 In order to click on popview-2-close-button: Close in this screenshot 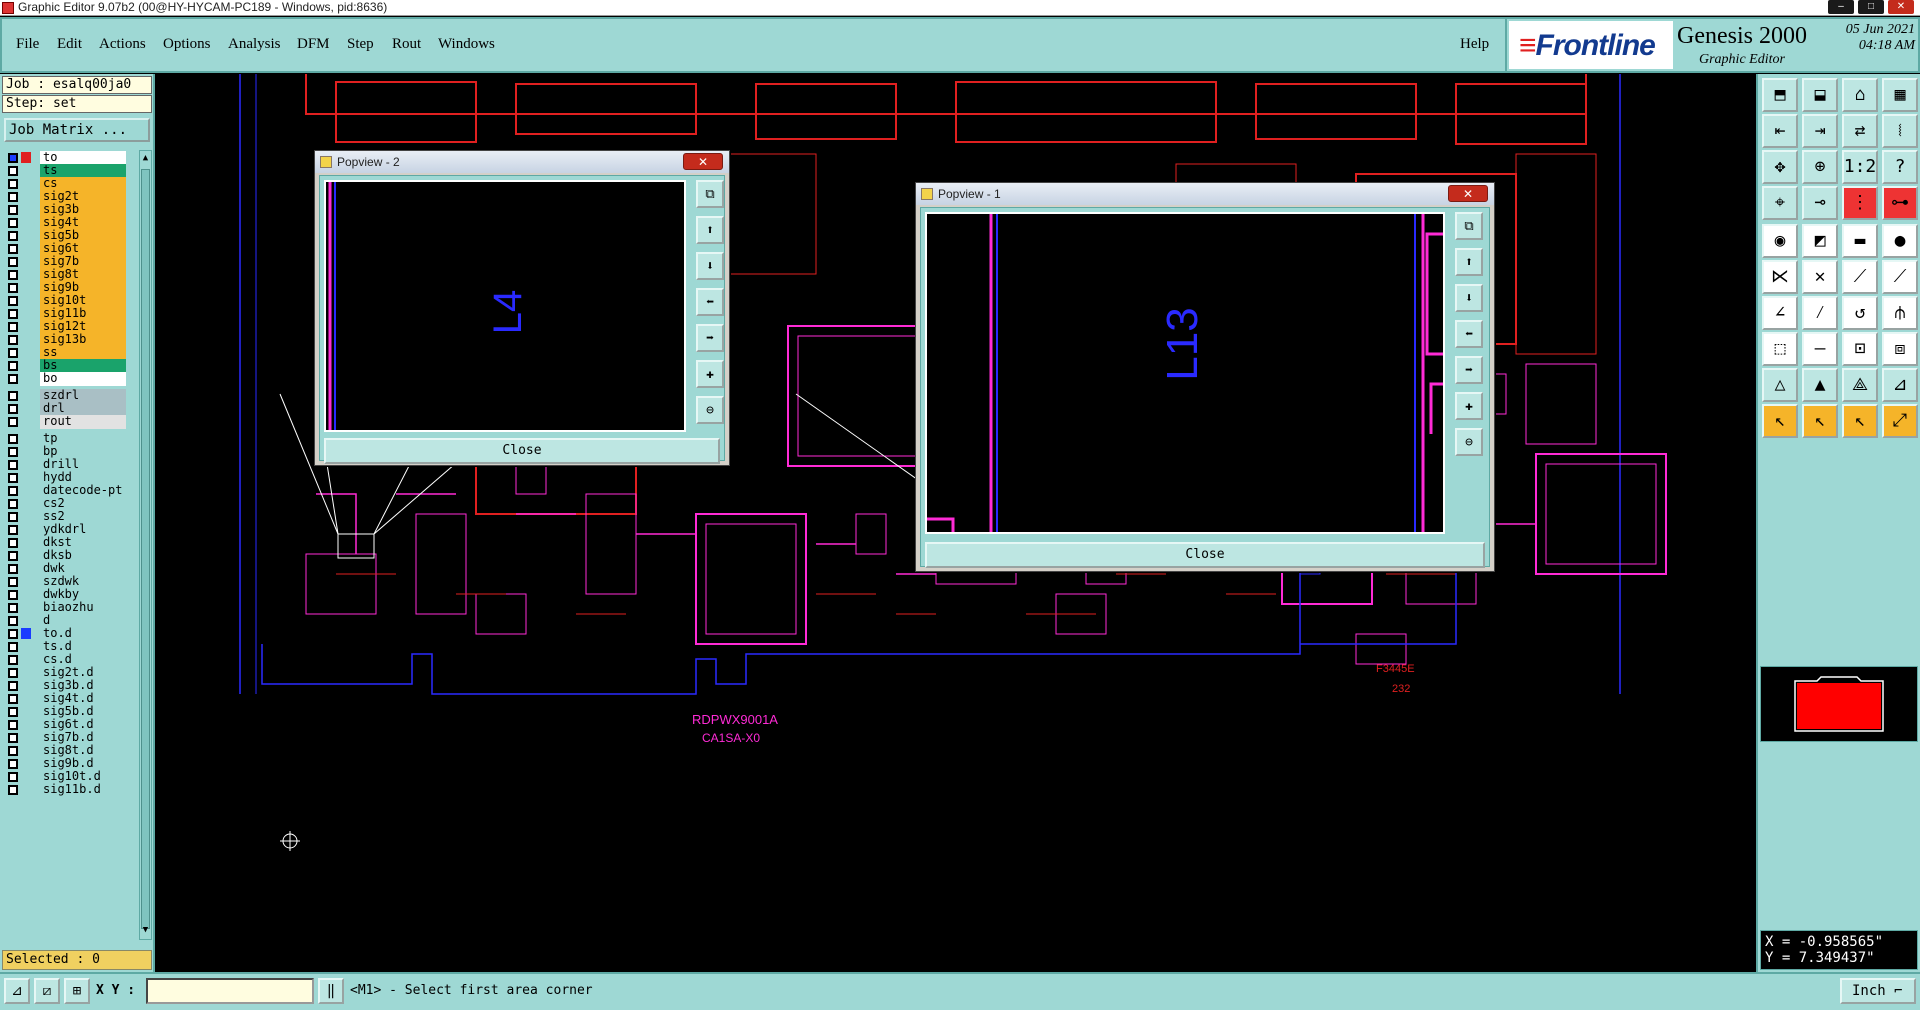, I will do `click(522, 451)`.